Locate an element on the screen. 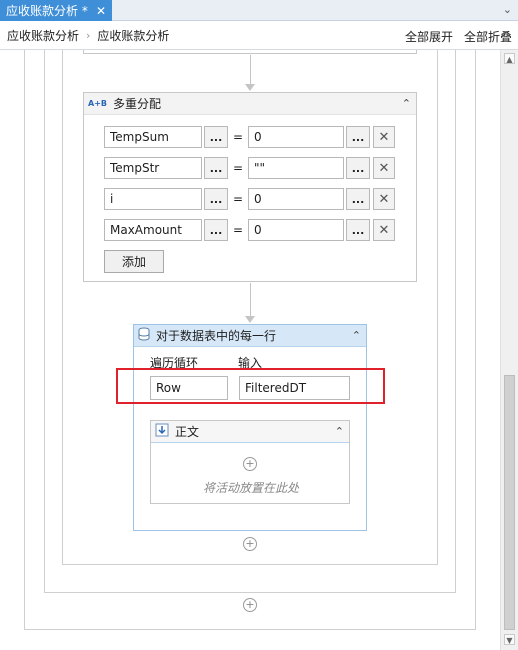 This screenshot has height=650, width=518. drop-activity-placeholder: 将活动放置在此处 is located at coordinates (251, 488).